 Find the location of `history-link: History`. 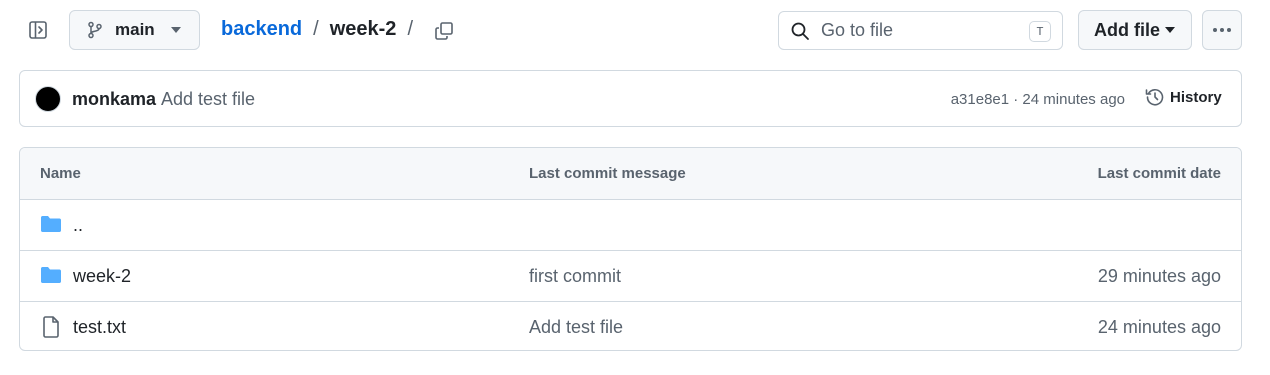

history-link: History is located at coordinates (1183, 97).